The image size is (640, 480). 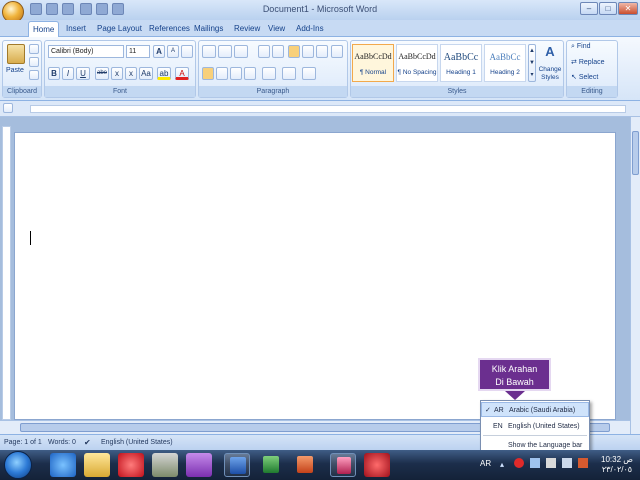 I want to click on font-color-button: A, so click(x=182, y=73).